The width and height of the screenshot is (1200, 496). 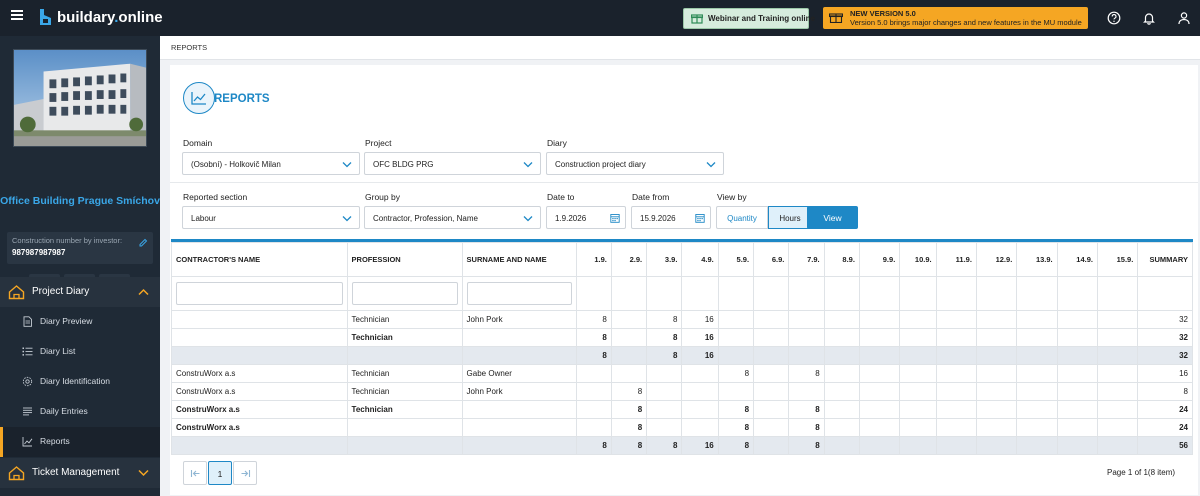 What do you see at coordinates (519, 319) in the screenshot?
I see `table-cell: John Pork` at bounding box center [519, 319].